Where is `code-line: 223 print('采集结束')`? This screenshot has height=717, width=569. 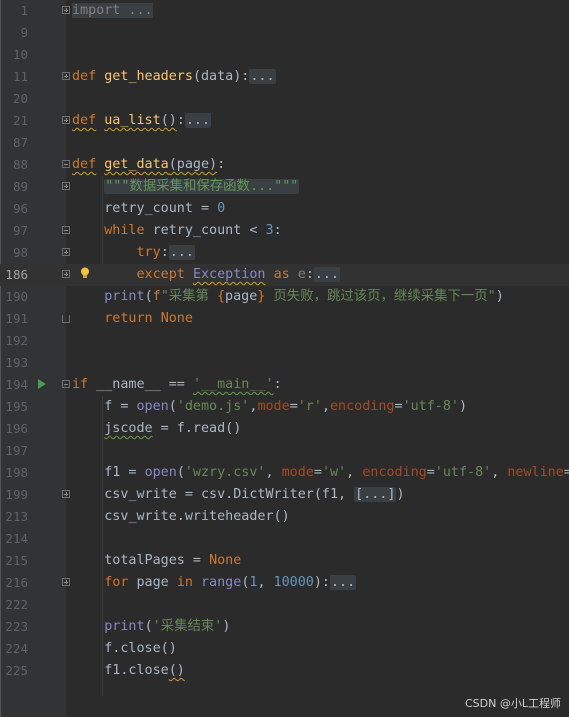 code-line: 223 print('采集结束') is located at coordinates (284, 627).